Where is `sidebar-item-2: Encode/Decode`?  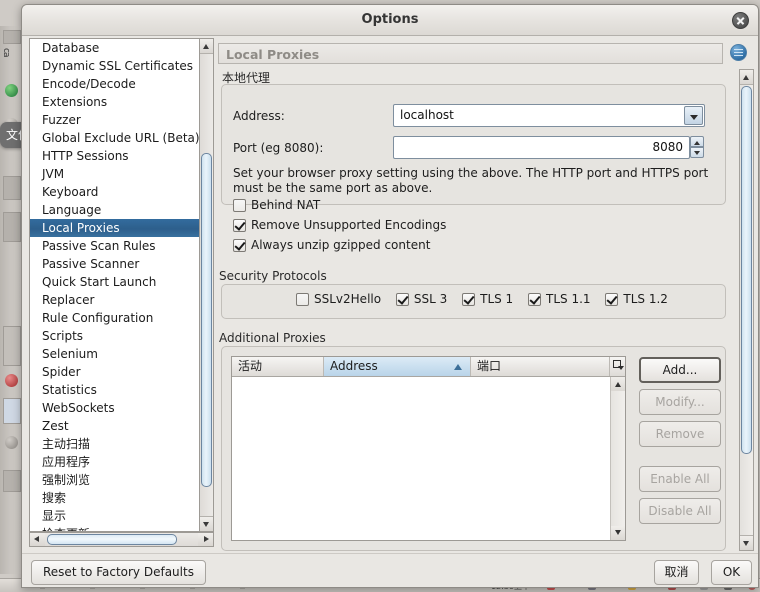
sidebar-item-2: Encode/Decode is located at coordinates (114, 84).